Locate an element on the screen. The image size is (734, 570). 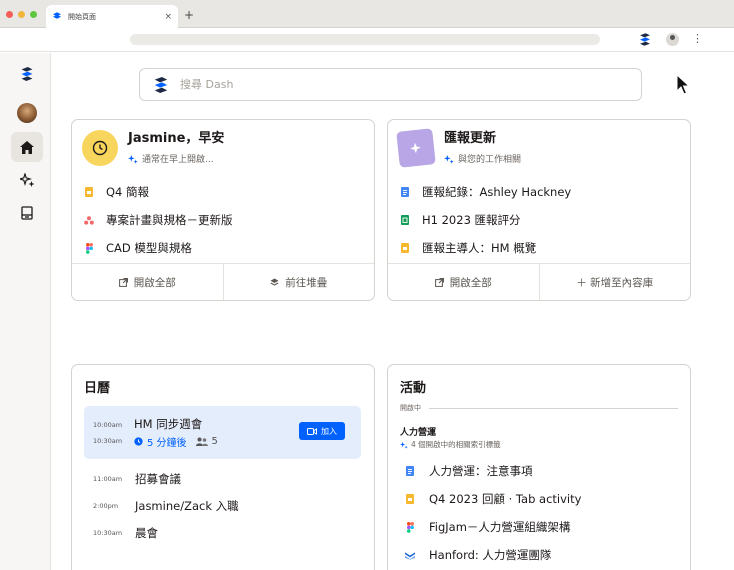
browser-titlebar: 開始頁面 × + is located at coordinates (367, 14).